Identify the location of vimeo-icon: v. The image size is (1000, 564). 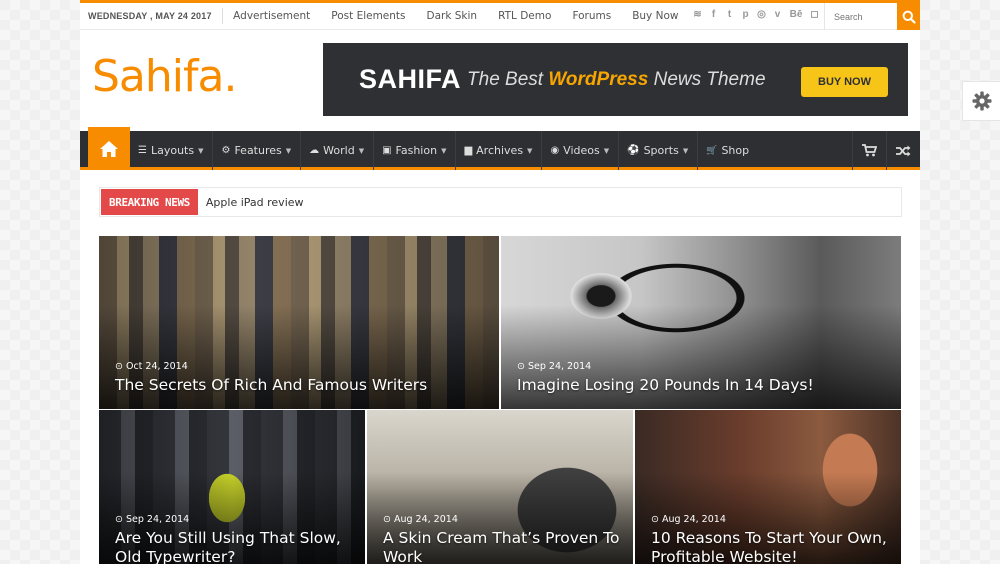
(777, 15).